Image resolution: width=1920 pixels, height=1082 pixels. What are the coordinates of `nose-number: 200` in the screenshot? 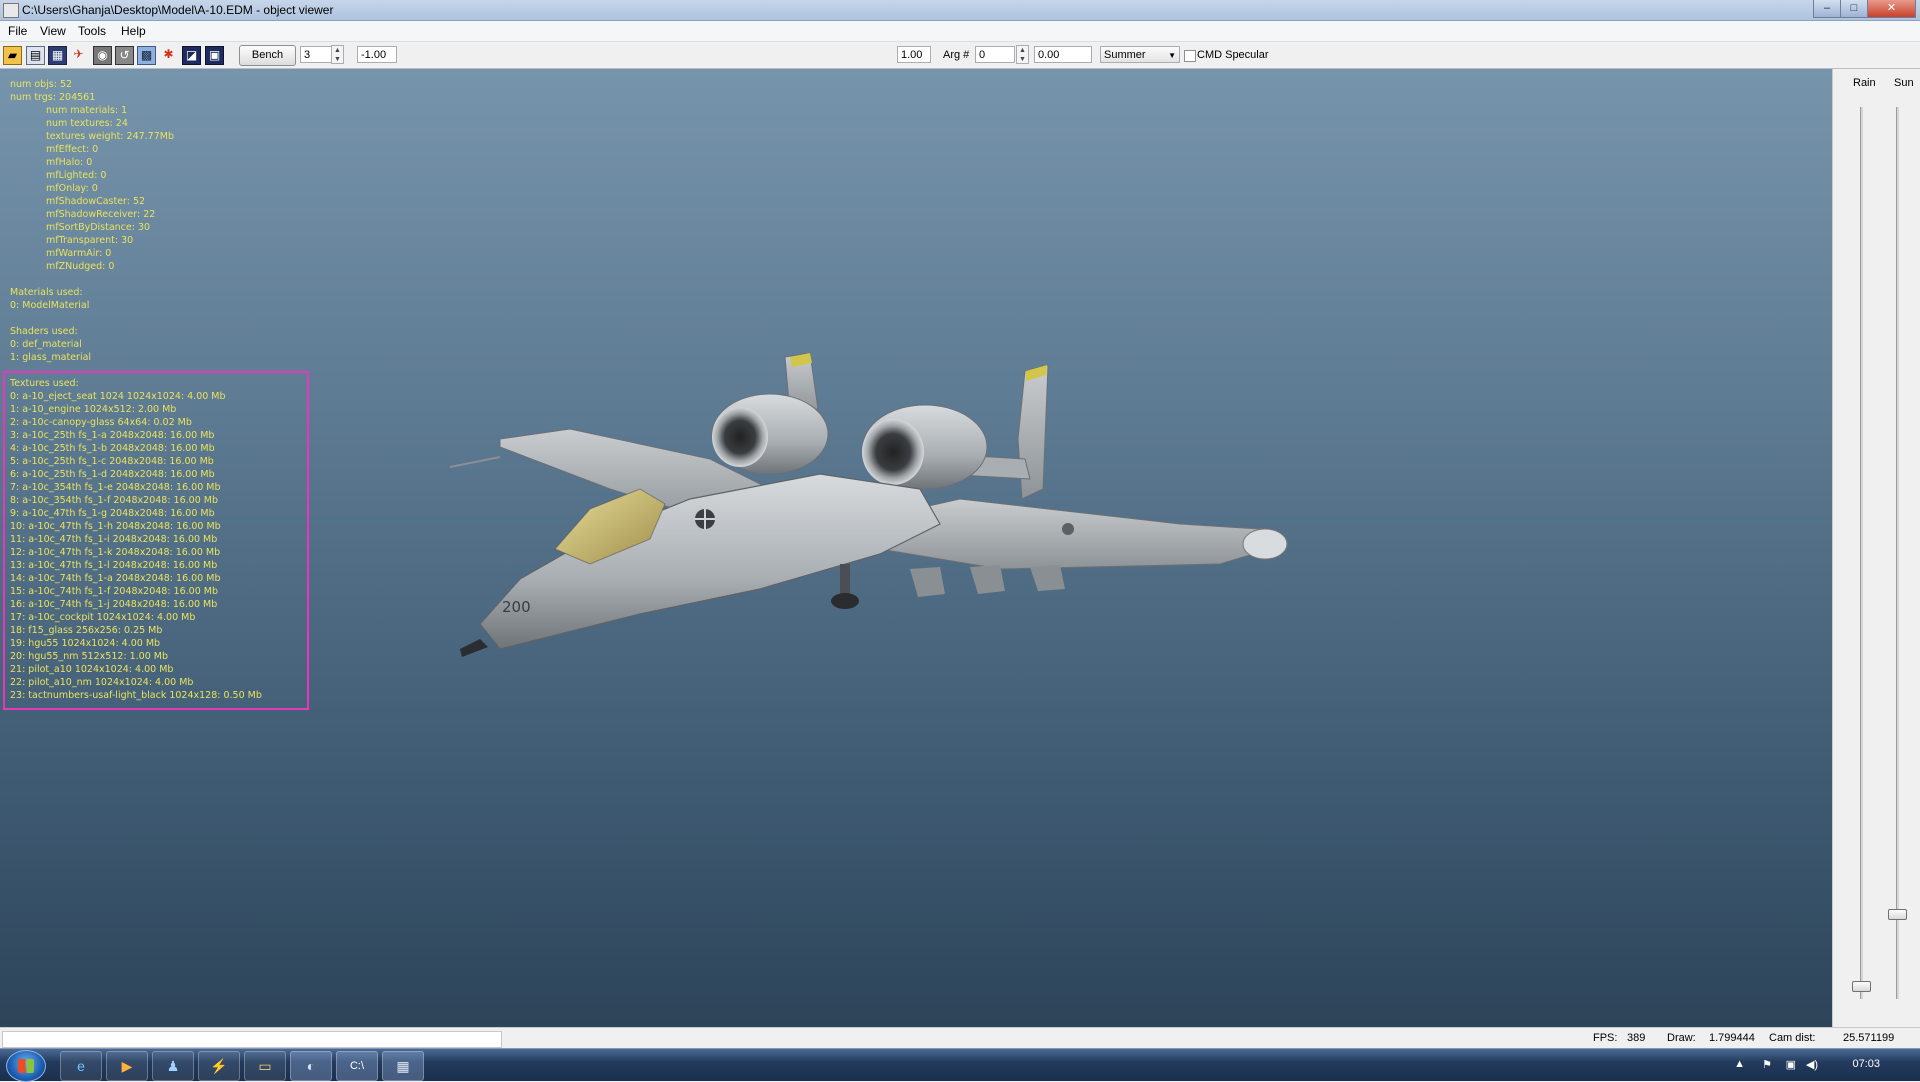 It's located at (516, 607).